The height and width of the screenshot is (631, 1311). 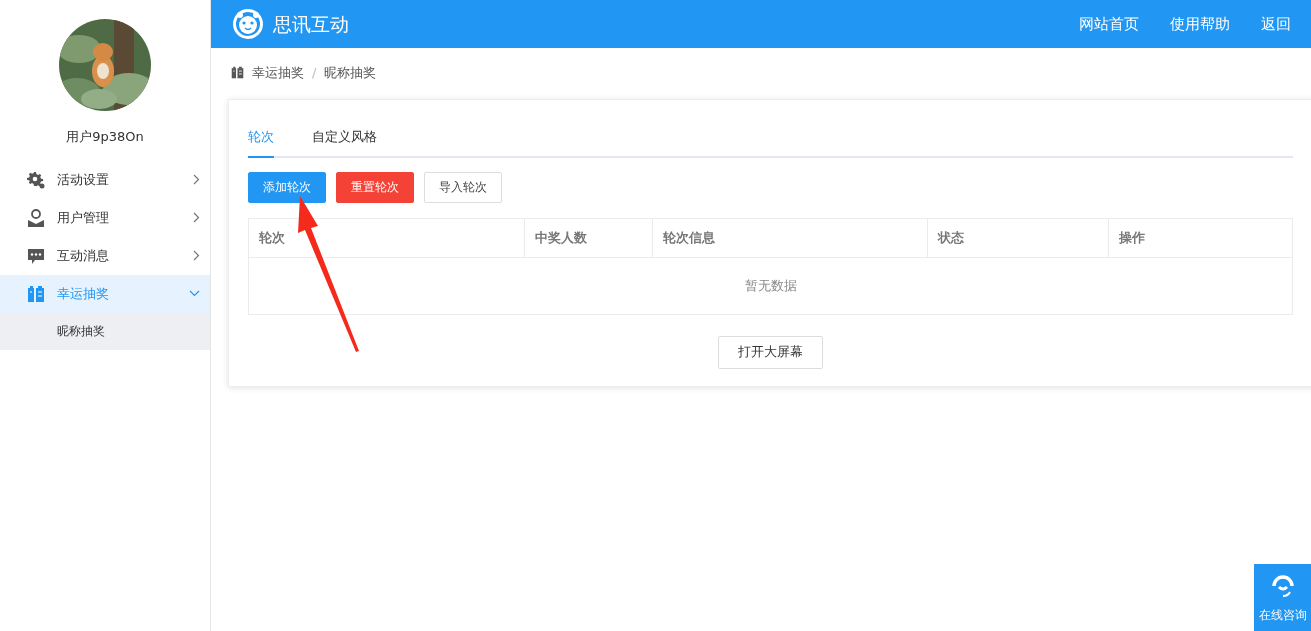 What do you see at coordinates (105, 179) in the screenshot?
I see `sidebar-item: 活动设置` at bounding box center [105, 179].